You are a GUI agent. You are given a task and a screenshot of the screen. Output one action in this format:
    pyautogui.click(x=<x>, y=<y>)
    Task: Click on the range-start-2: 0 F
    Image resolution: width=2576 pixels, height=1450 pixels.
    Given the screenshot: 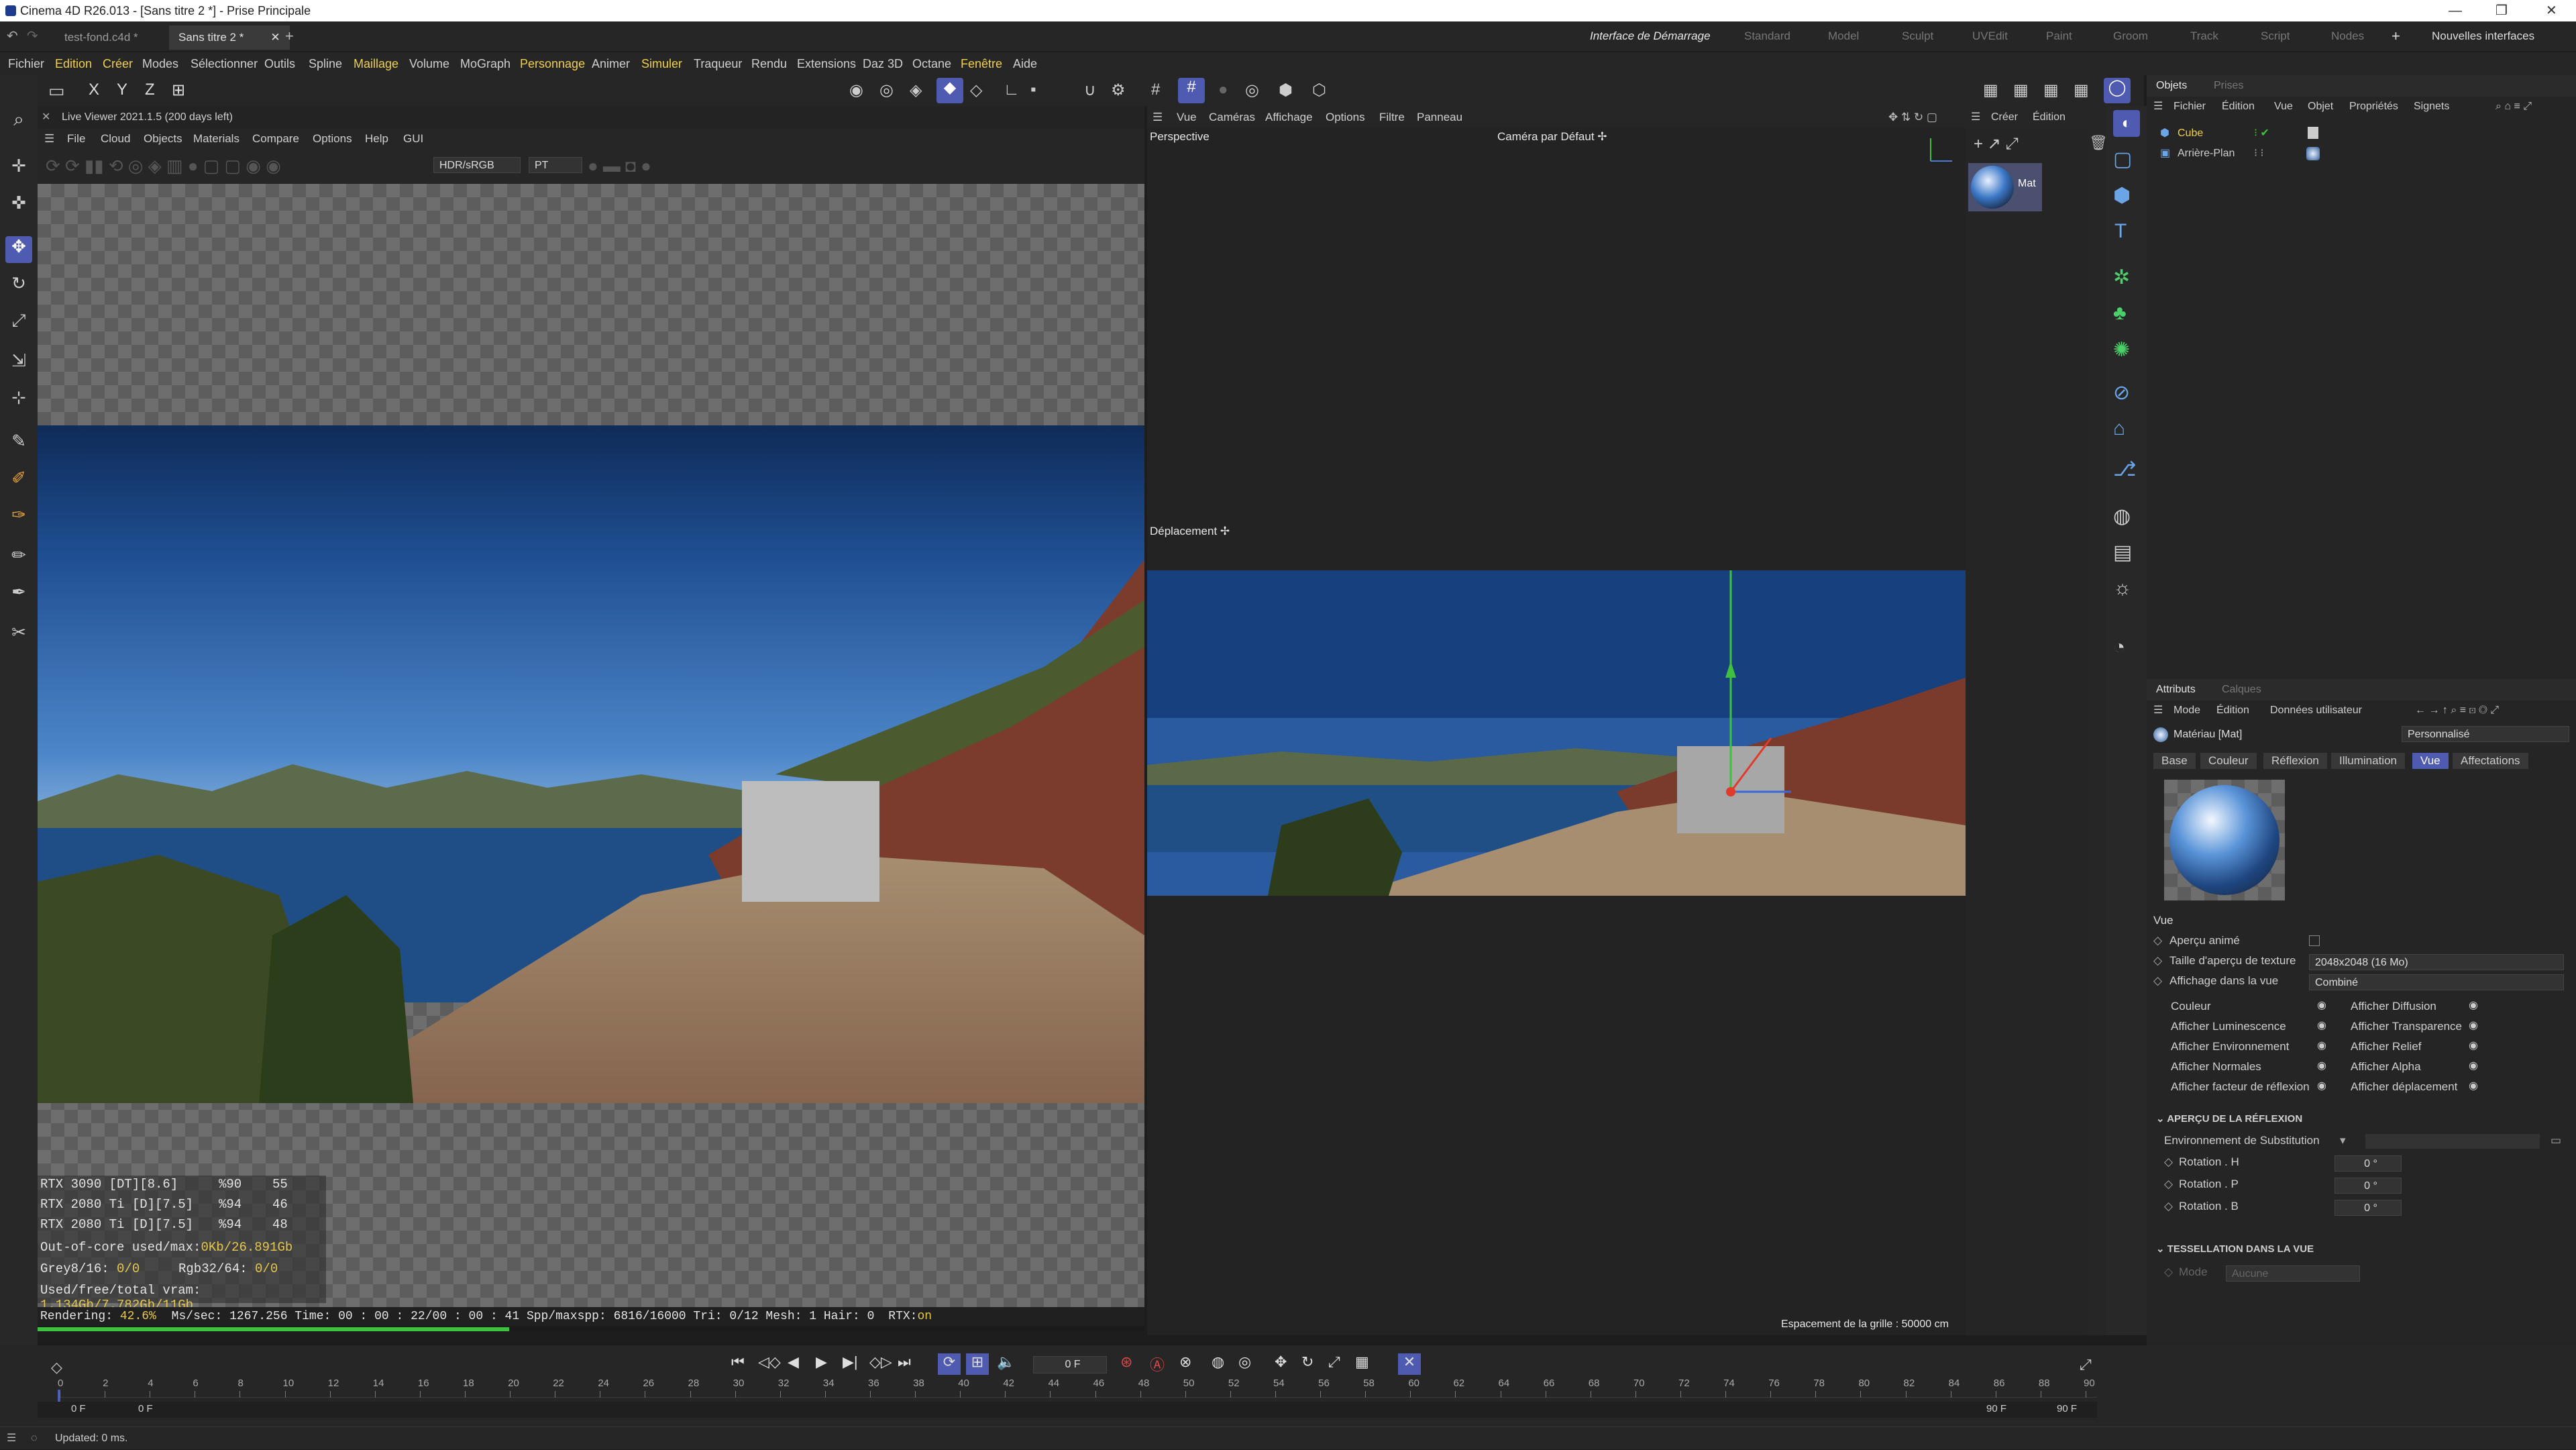 What is the action you would take?
    pyautogui.click(x=145, y=1408)
    